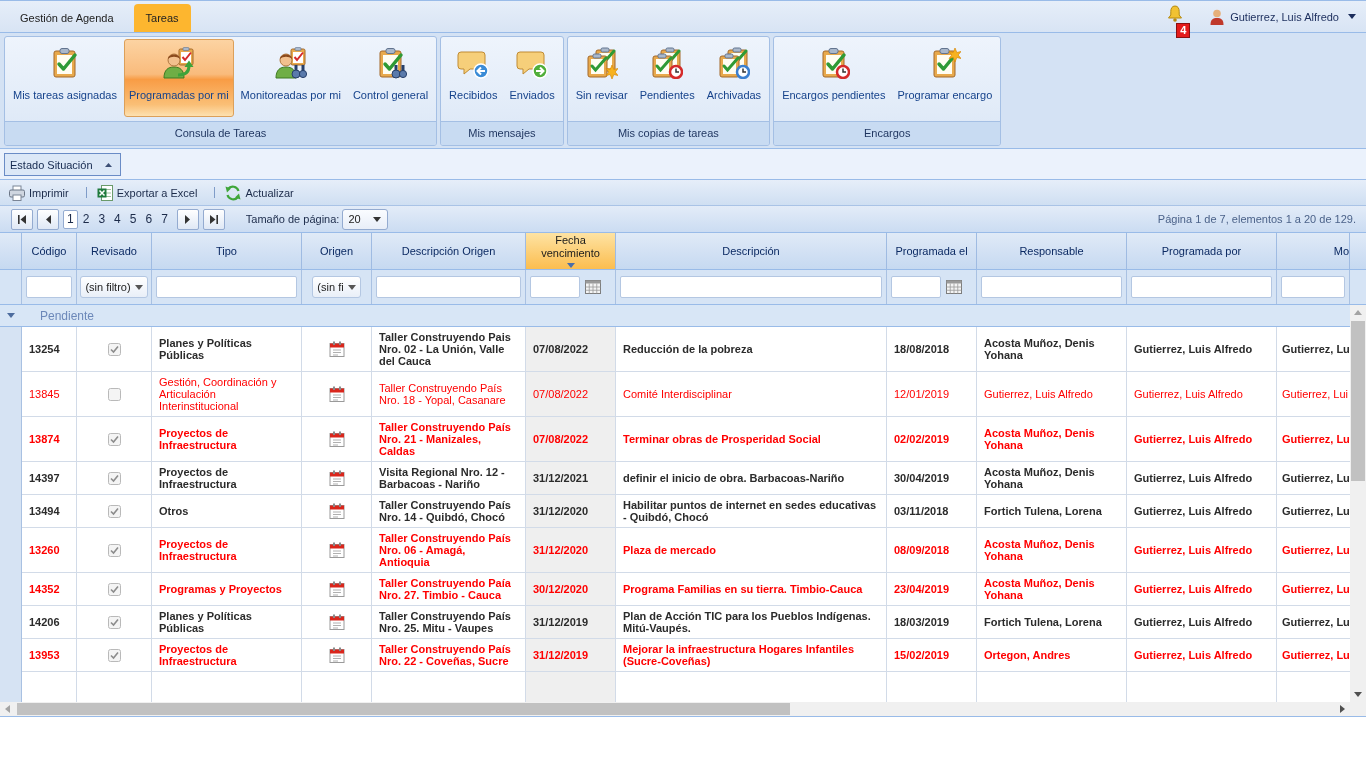 Image resolution: width=1366 pixels, height=768 pixels. Describe the element at coordinates (49, 251) in the screenshot. I see `column-header: Código` at that location.